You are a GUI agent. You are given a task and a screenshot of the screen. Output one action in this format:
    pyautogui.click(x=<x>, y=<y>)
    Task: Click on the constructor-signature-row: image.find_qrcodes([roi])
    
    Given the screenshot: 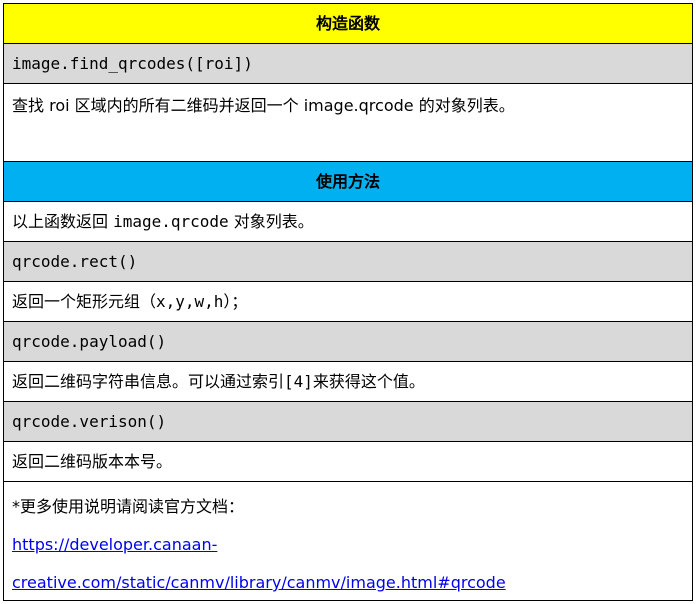 What is the action you would take?
    pyautogui.click(x=348, y=64)
    